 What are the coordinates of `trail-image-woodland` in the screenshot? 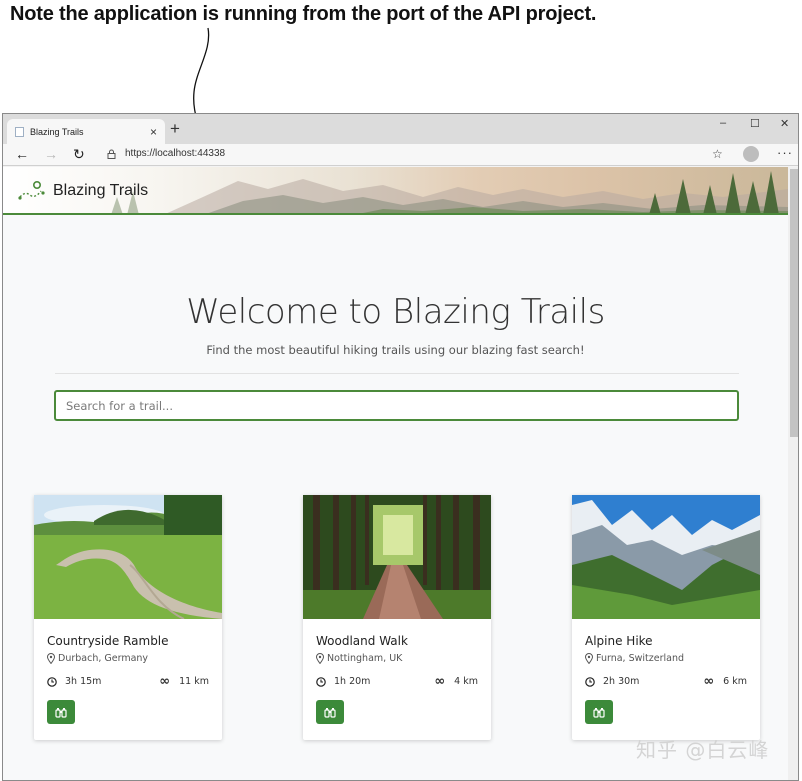 It's located at (397, 557).